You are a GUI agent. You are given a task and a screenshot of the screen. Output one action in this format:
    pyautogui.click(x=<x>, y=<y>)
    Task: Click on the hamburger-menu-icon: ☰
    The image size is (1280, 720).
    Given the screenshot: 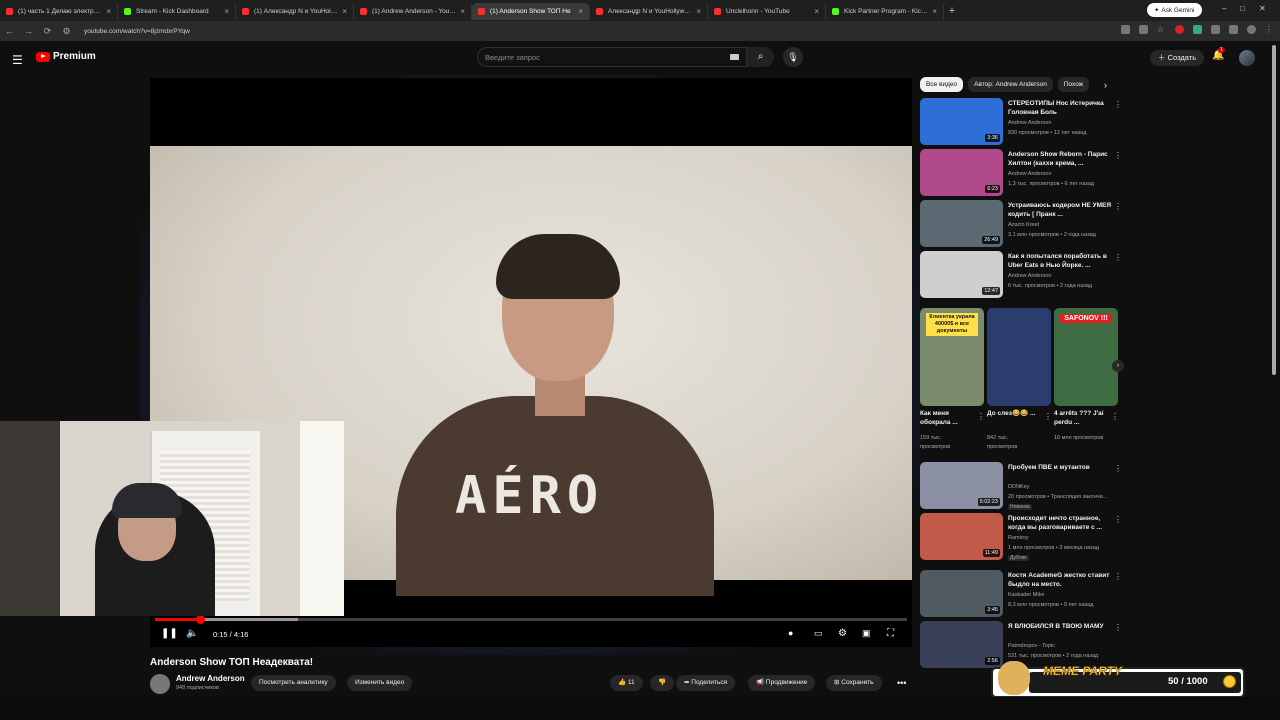 What is the action you would take?
    pyautogui.click(x=17, y=60)
    